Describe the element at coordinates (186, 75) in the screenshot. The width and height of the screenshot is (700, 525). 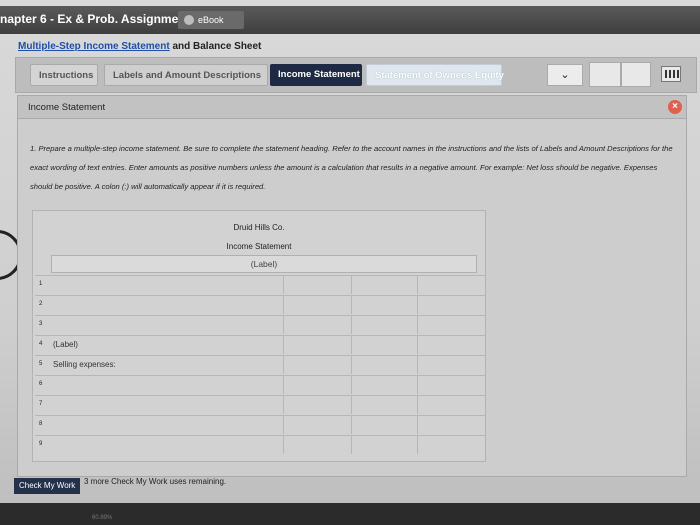
I see `tab-labels-and-amount-descriptions: Labels and Amount Descriptions` at that location.